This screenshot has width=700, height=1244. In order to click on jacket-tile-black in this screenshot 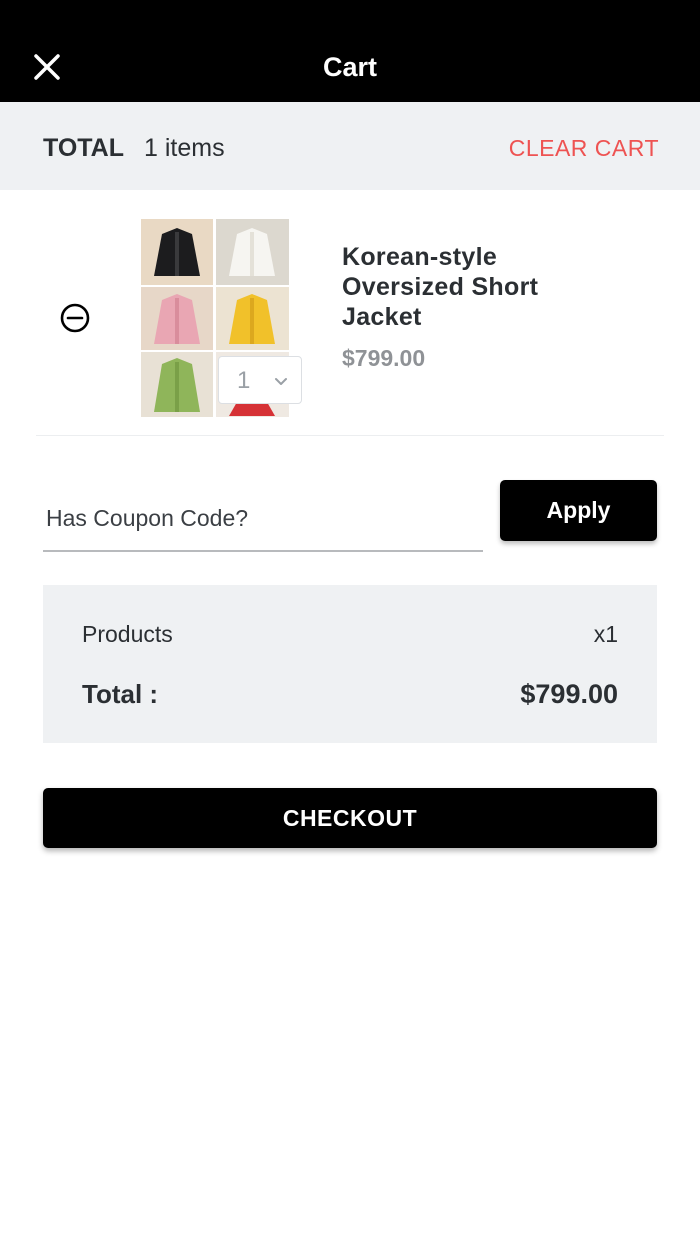, I will do `click(177, 252)`.